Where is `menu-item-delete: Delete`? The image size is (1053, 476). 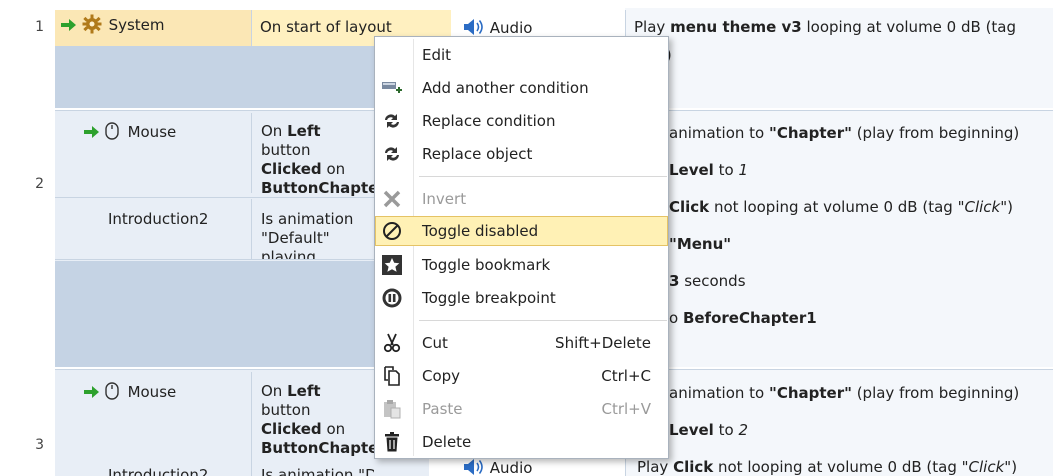 menu-item-delete: Delete is located at coordinates (521, 442).